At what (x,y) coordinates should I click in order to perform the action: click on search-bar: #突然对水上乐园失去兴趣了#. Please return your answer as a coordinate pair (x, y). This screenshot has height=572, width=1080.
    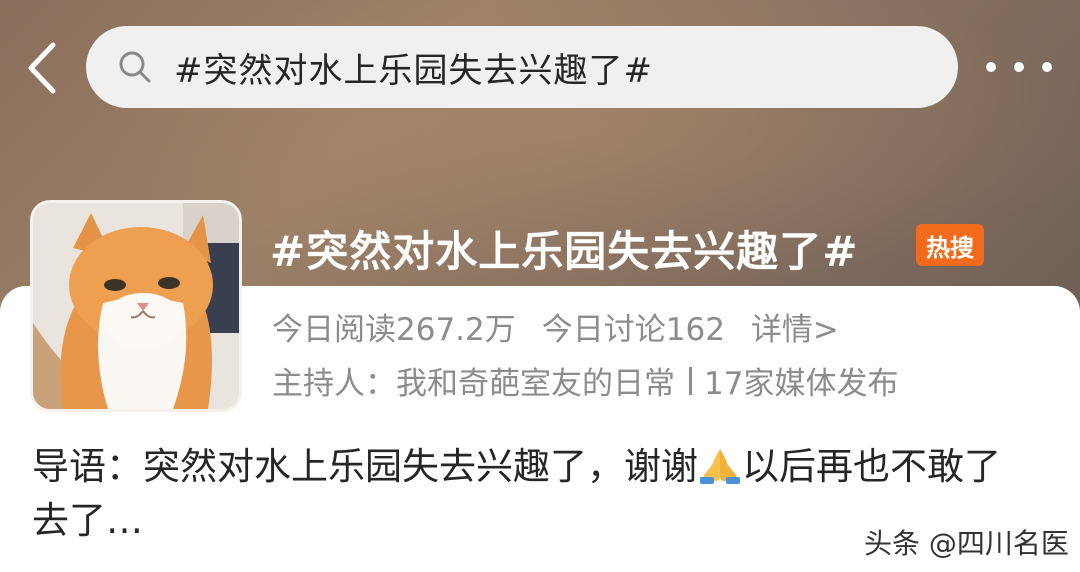
    Looking at the image, I should click on (522, 67).